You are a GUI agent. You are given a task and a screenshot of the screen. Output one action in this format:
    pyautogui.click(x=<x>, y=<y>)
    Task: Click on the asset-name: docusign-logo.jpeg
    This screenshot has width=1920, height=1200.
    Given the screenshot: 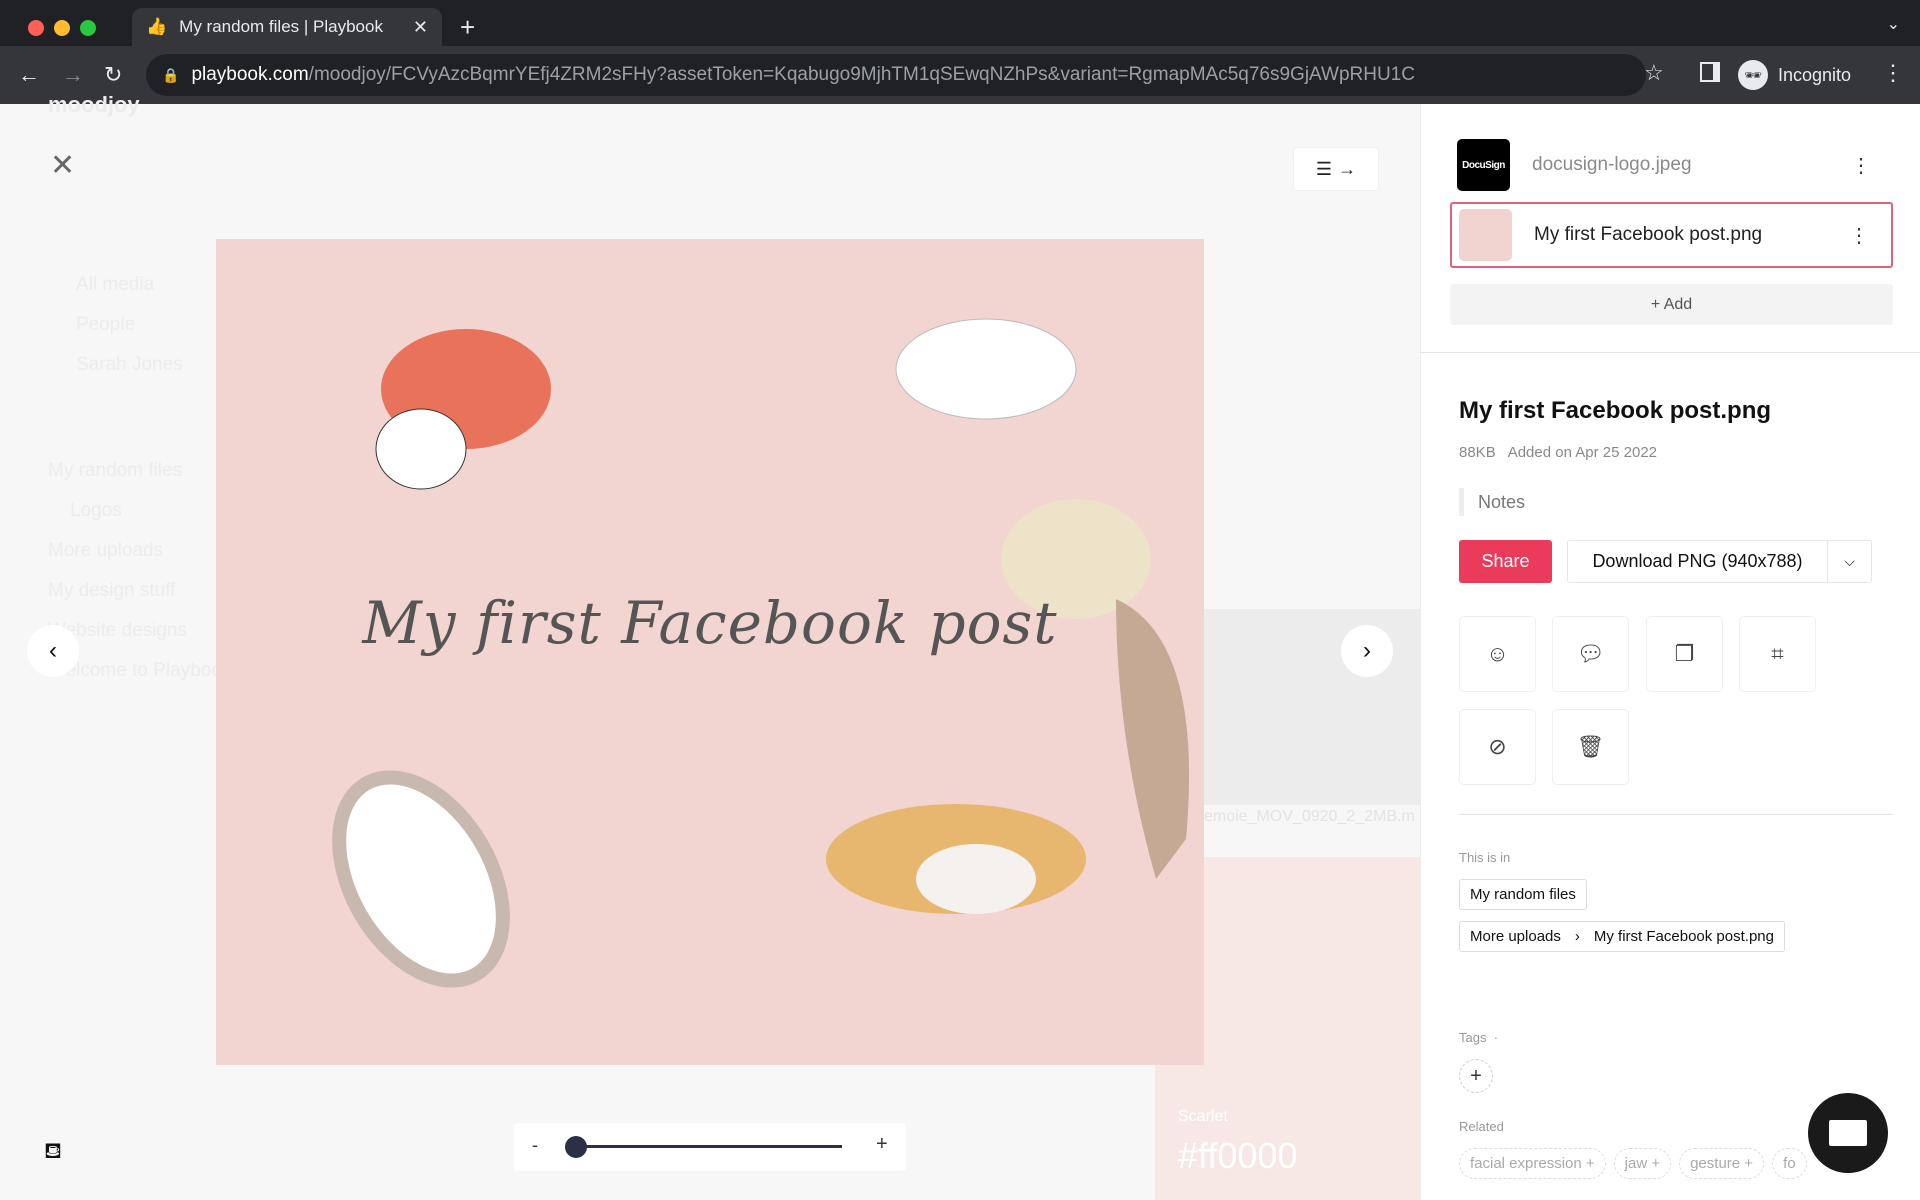 What is the action you would take?
    pyautogui.click(x=1612, y=164)
    